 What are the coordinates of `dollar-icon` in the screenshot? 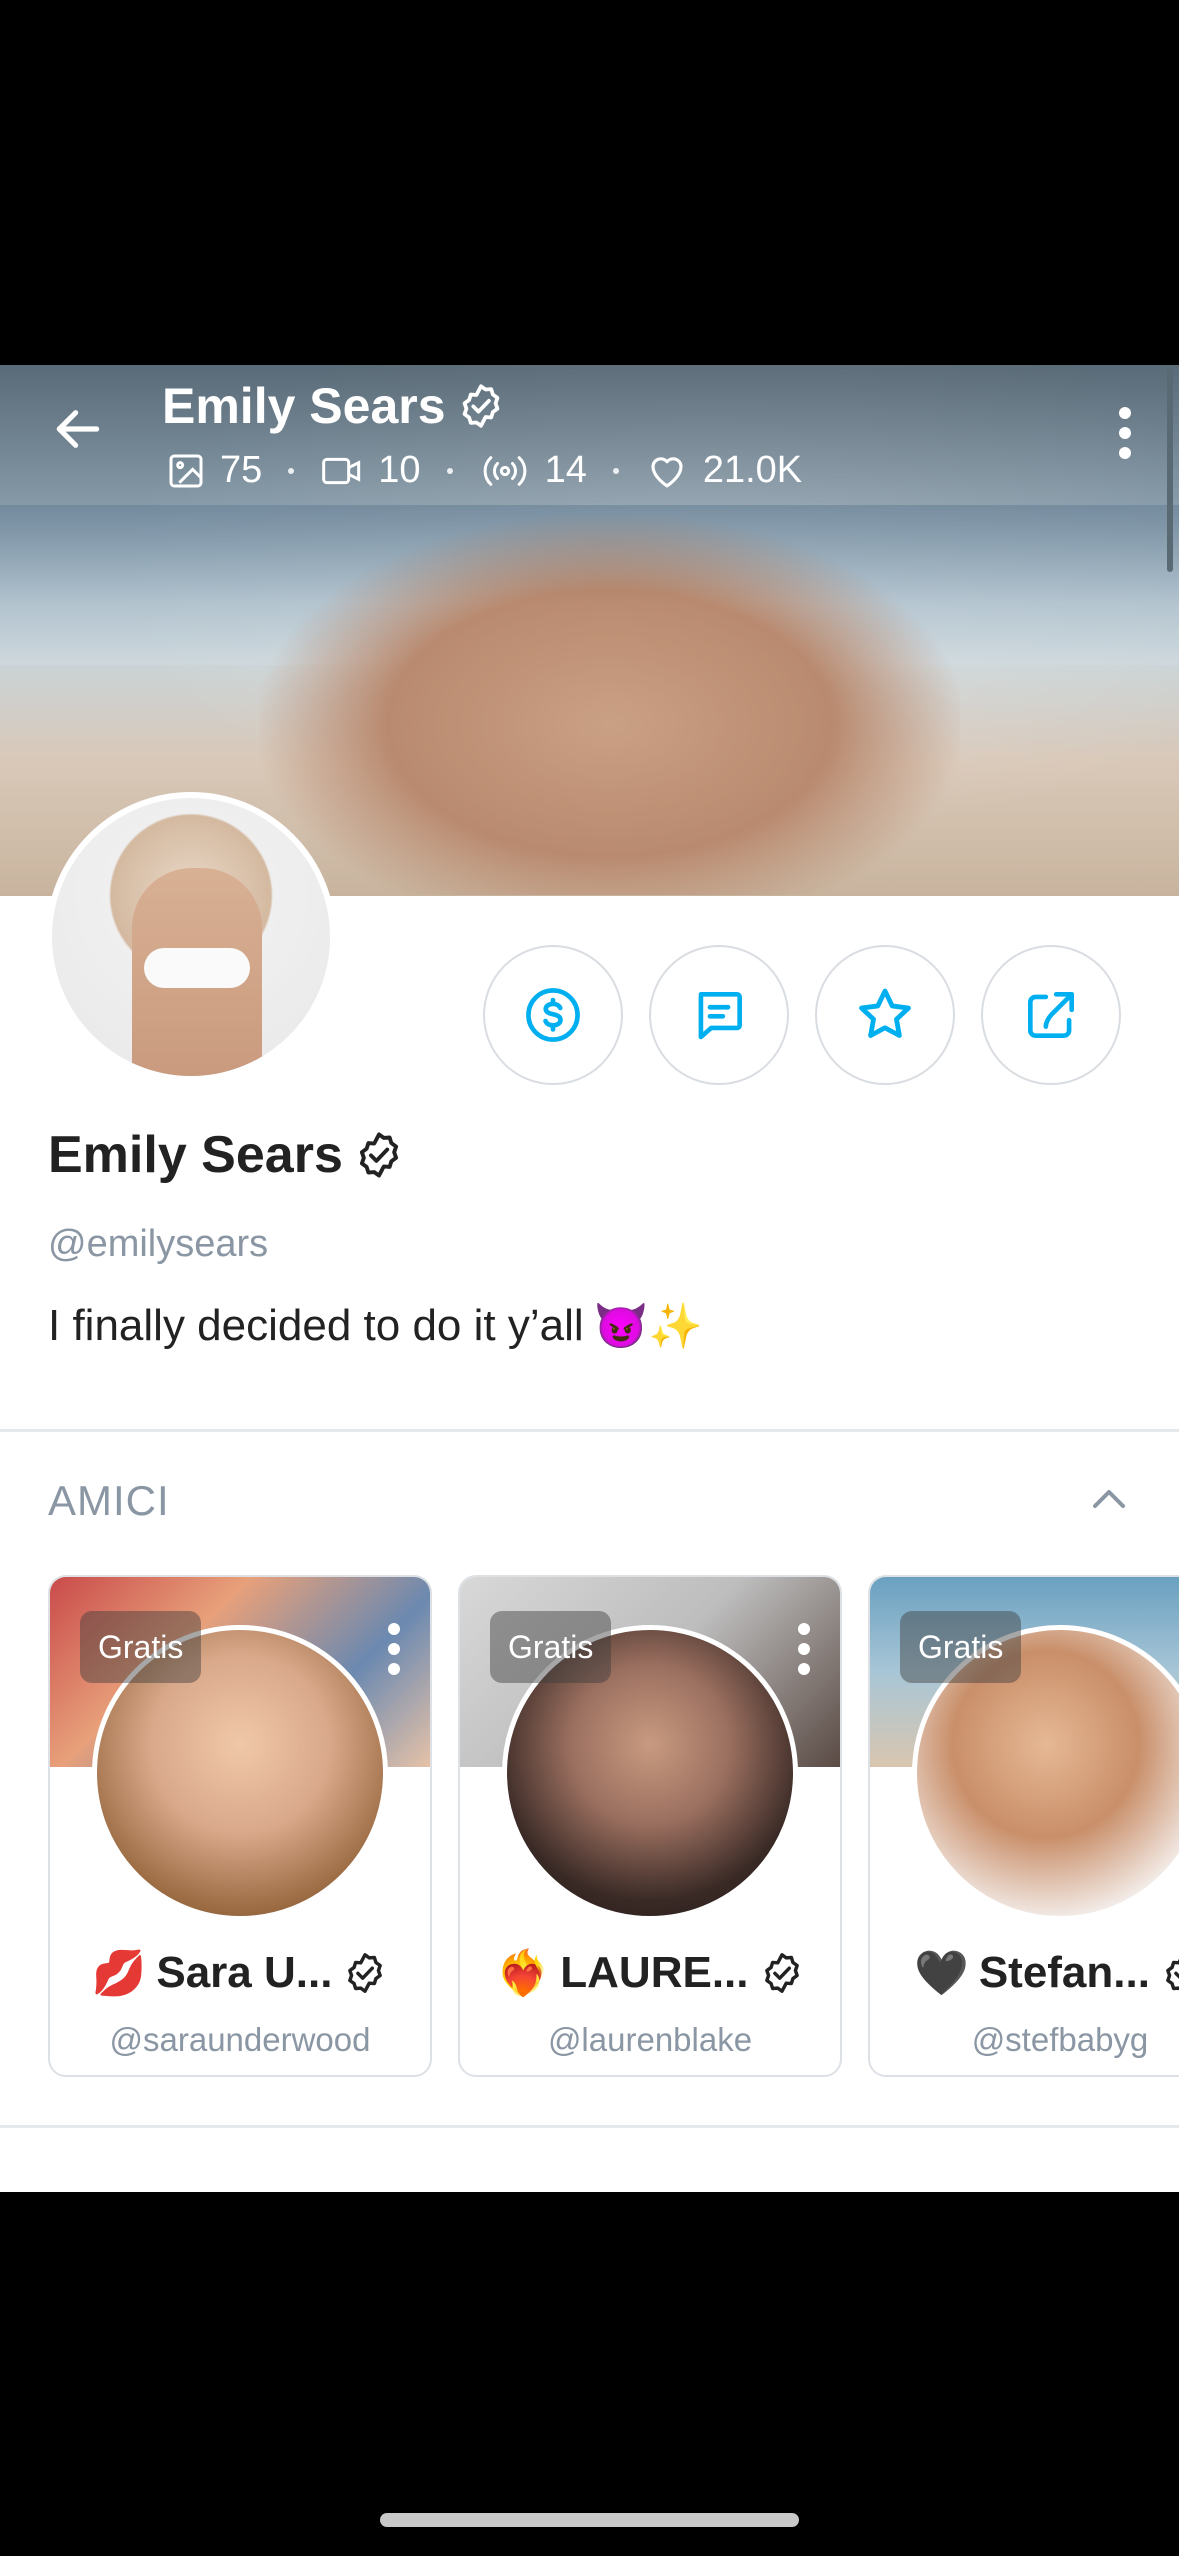 It's located at (553, 1015).